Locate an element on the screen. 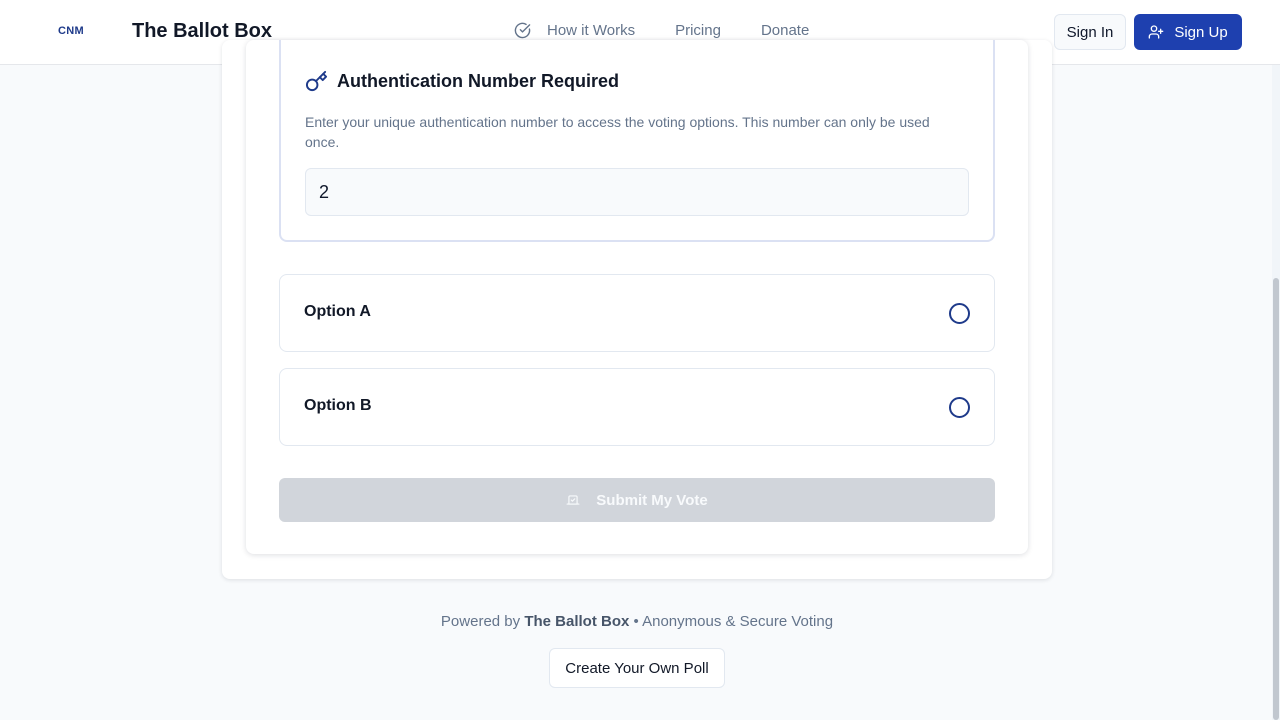  sign-up-label: Sign Up is located at coordinates (1201, 32).